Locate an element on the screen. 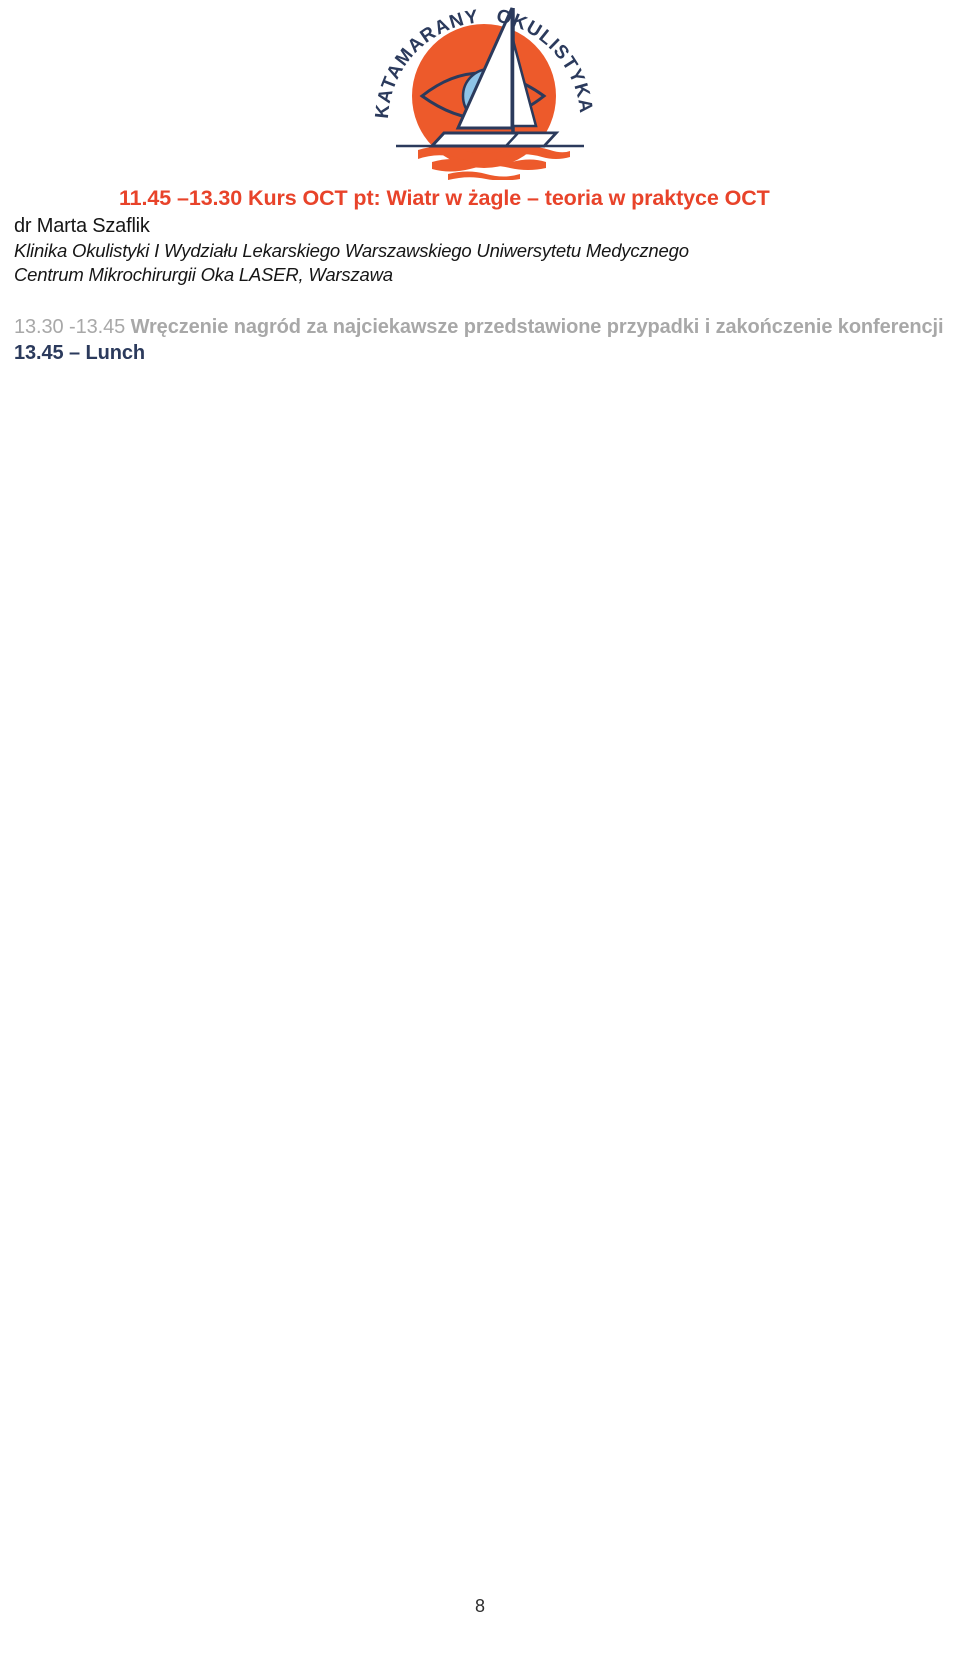 Image resolution: width=960 pixels, height=1676 pixels. katamarany-2016-okulistyka-logo-icon: KATAMARANY 2016 OKULISTYKA is located at coordinates (480, 90).